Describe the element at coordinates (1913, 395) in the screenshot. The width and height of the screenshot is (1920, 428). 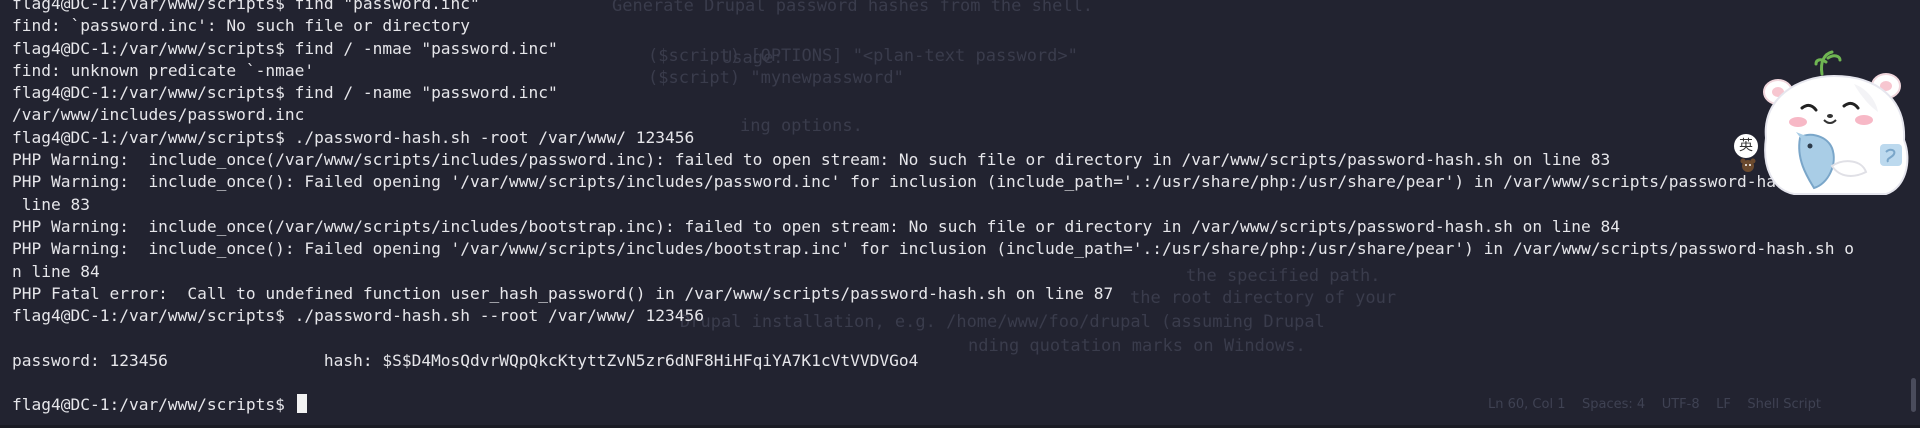
I see `terminal-scrollbar` at that location.